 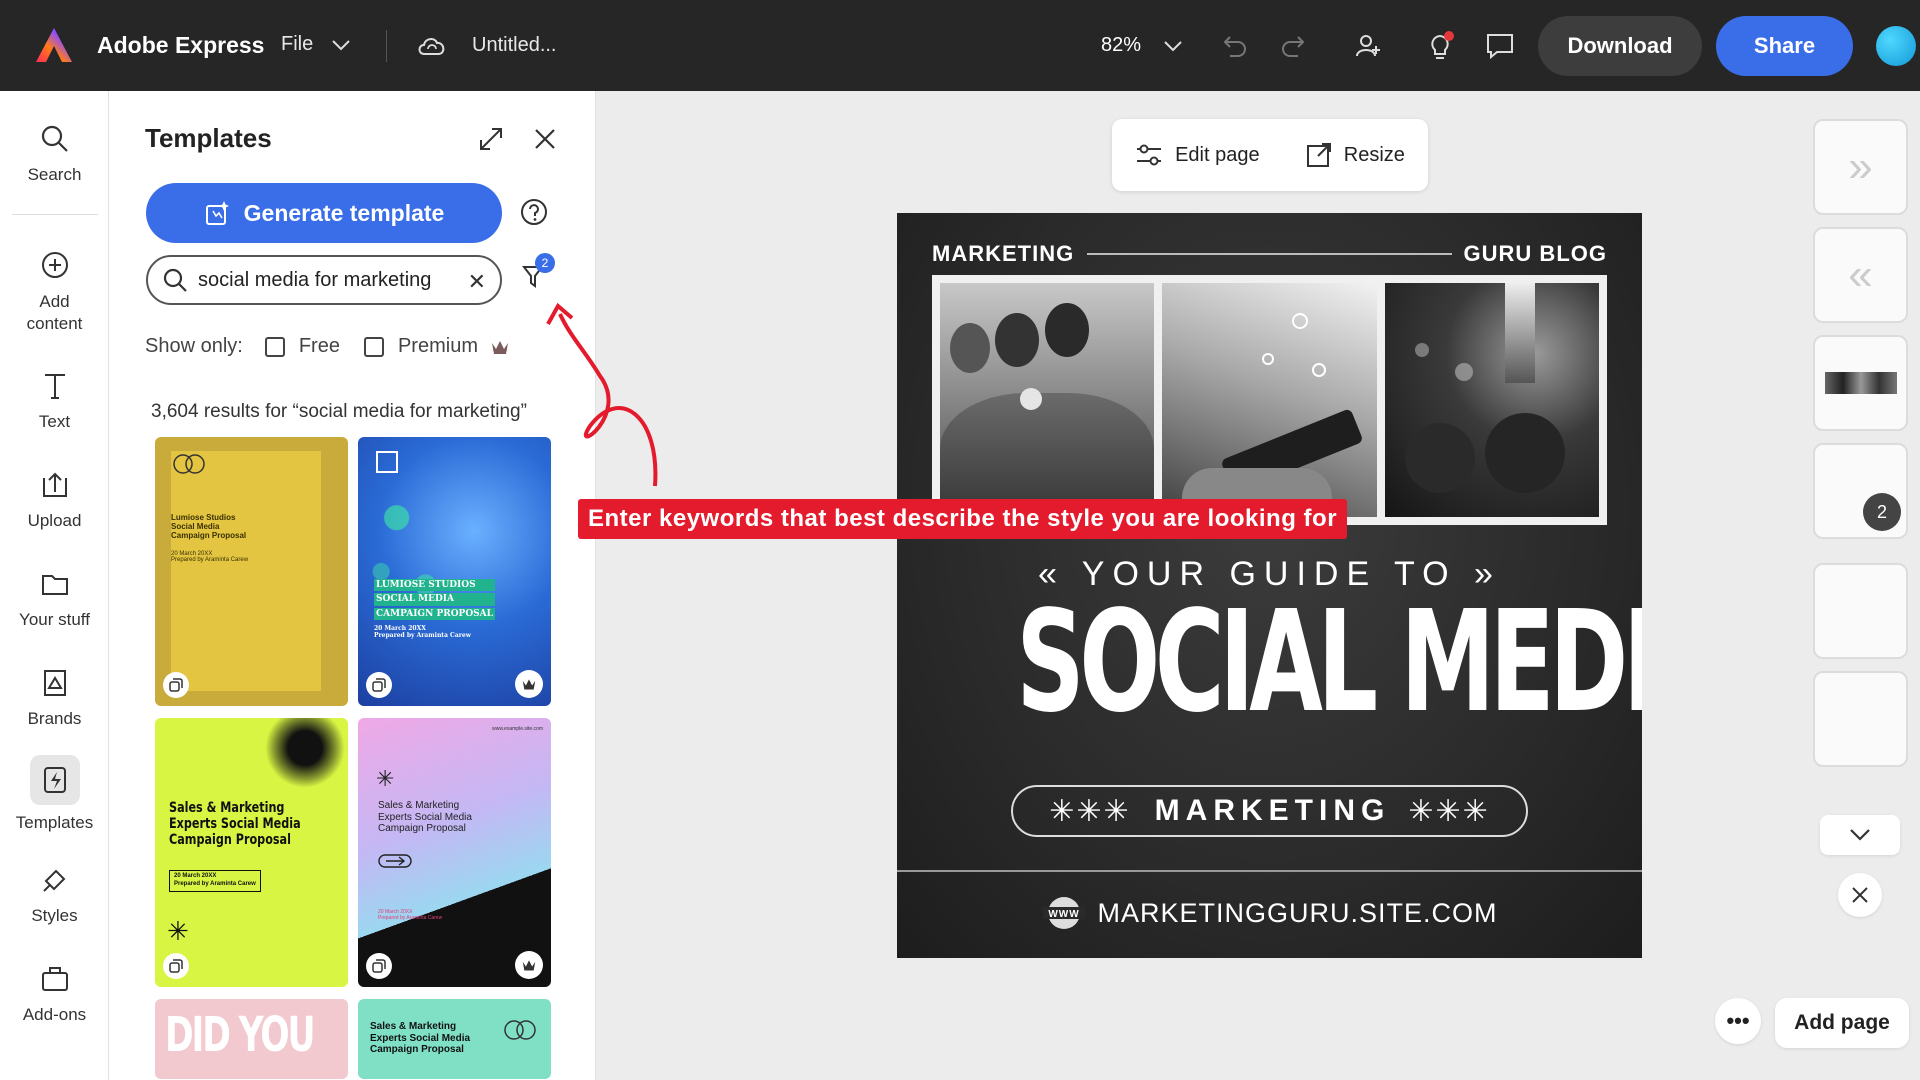 I want to click on file-menu-label: File, so click(x=297, y=44).